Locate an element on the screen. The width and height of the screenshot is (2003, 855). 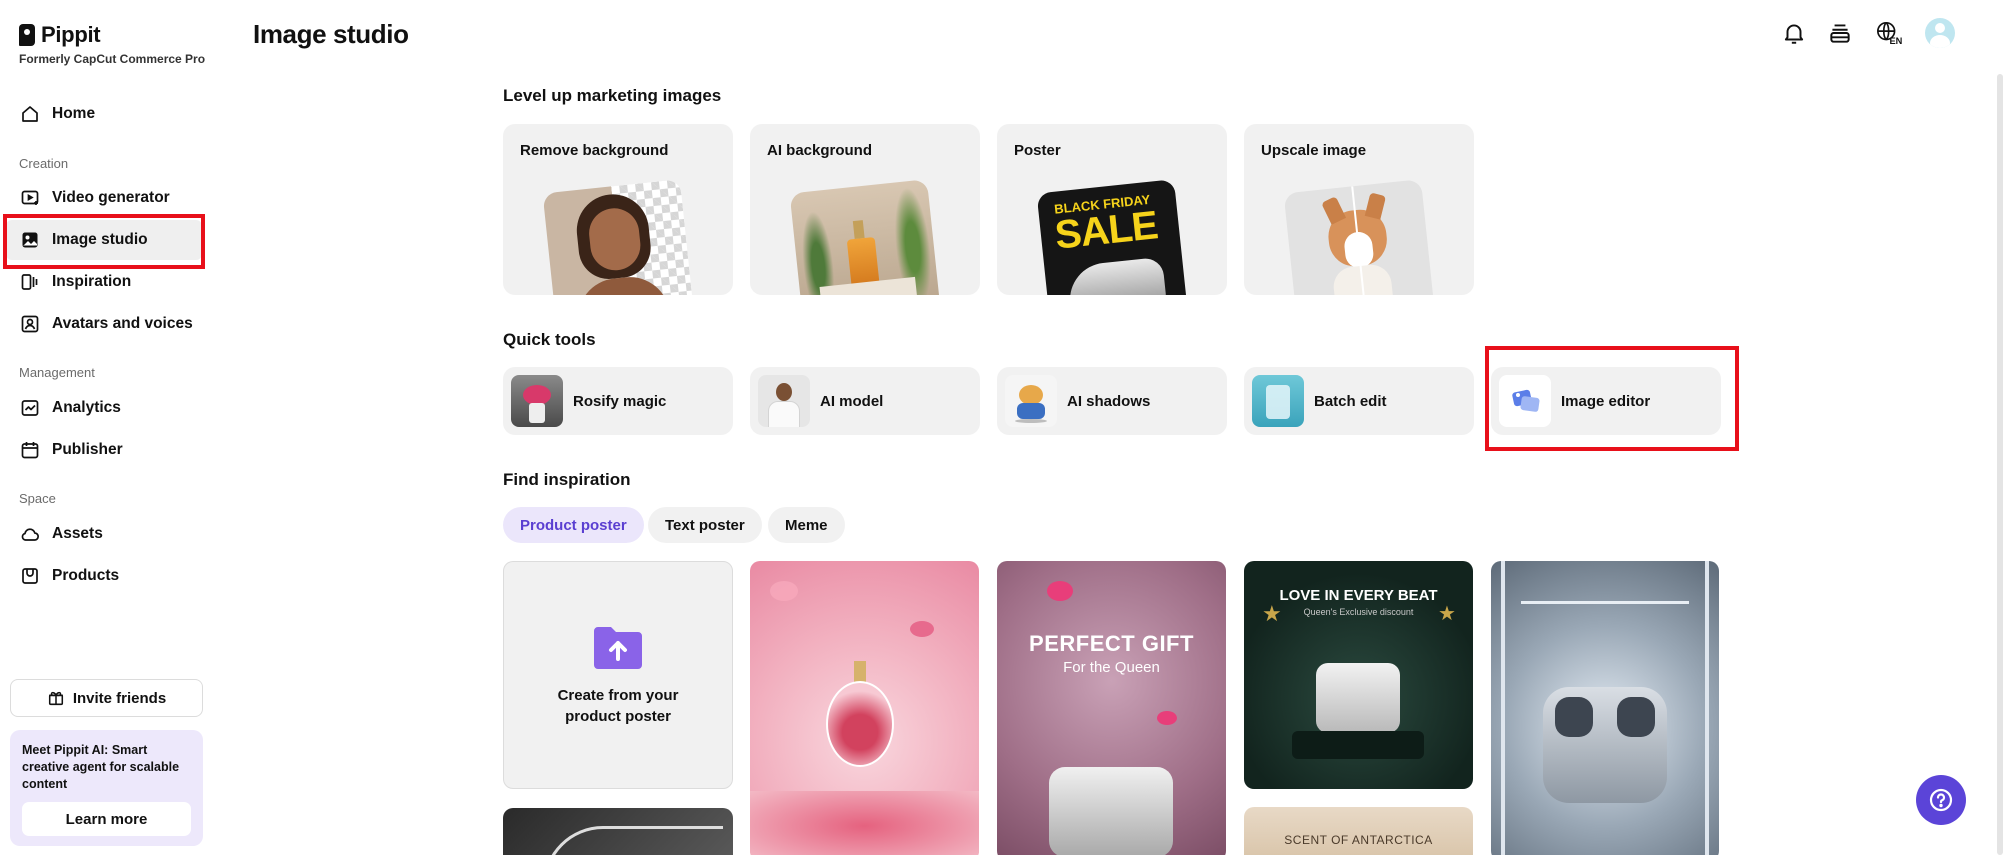
batch-edit-tool: Batch edit is located at coordinates (1359, 401).